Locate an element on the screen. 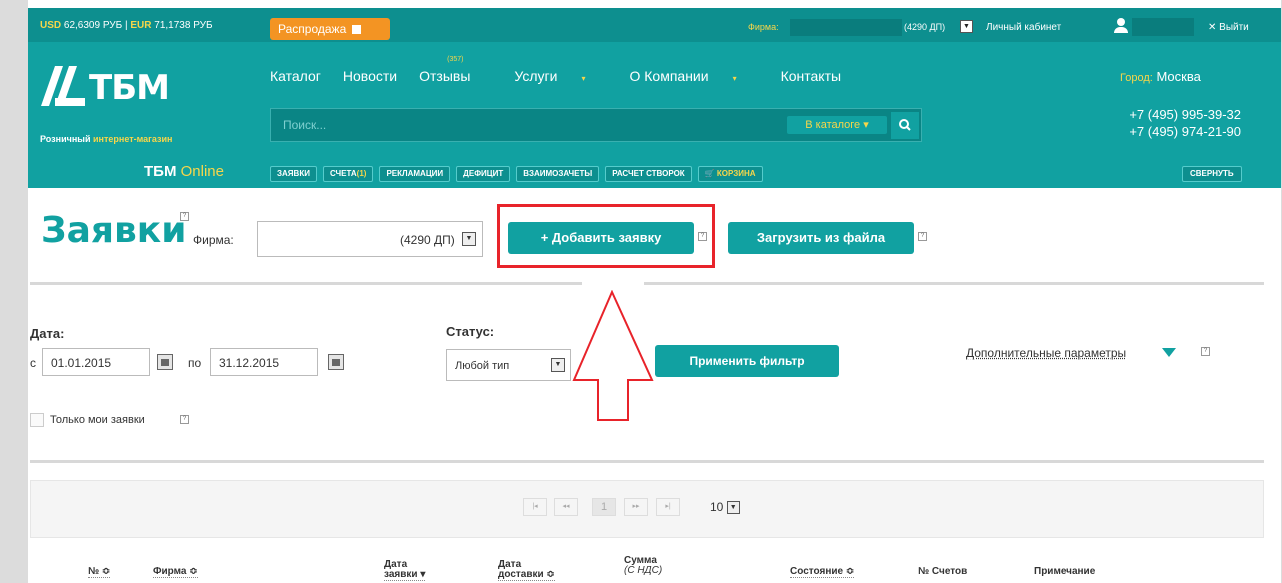 The image size is (1282, 583). extra-params-link: Дополнительные параметры is located at coordinates (1046, 353).